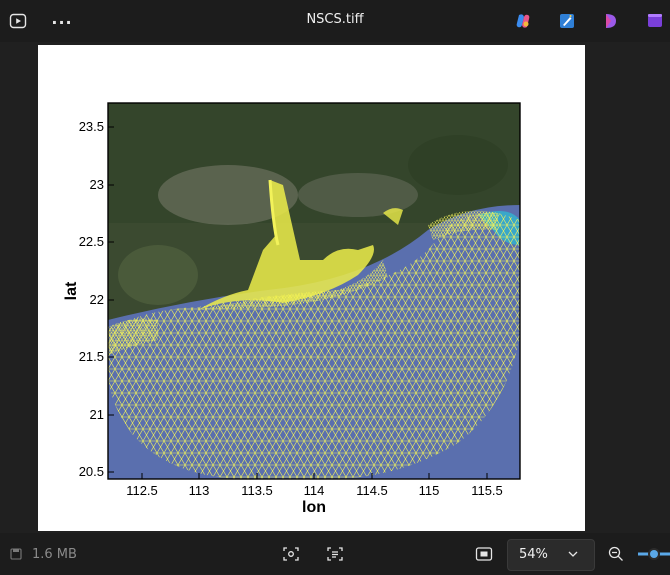 The height and width of the screenshot is (575, 670). I want to click on file-size: 1.6 MB, so click(54, 554).